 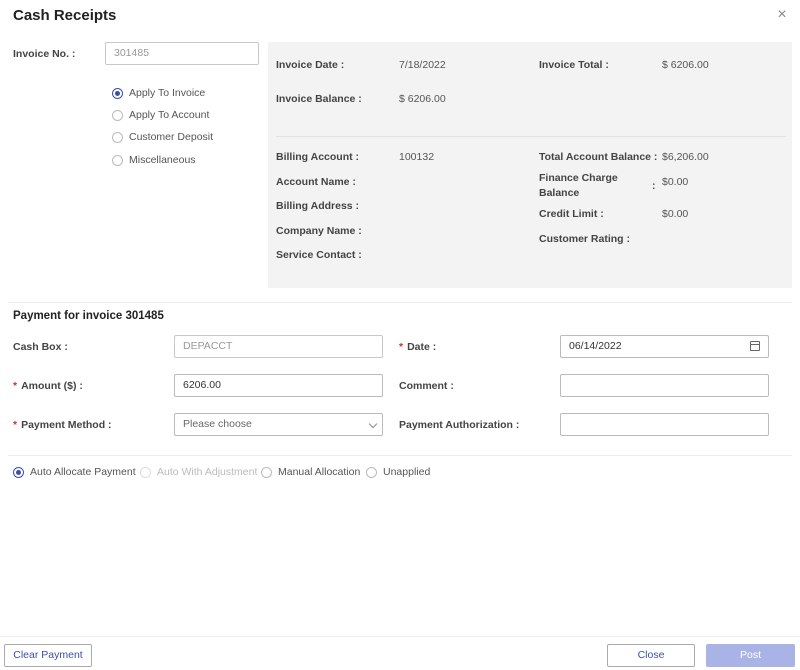 I want to click on invoice-no-label: Invoice No. :, so click(x=44, y=54).